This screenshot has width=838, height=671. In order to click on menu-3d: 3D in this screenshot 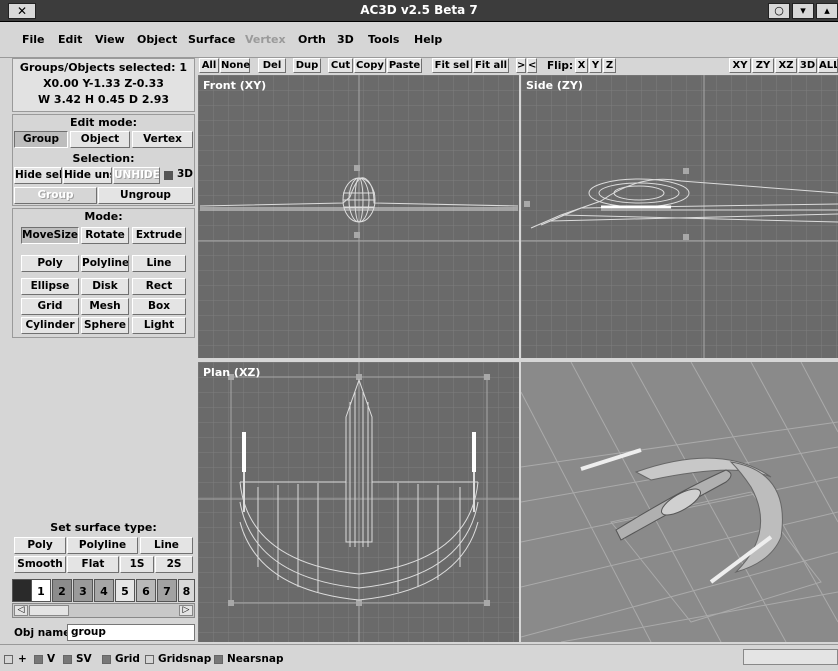, I will do `click(345, 39)`.